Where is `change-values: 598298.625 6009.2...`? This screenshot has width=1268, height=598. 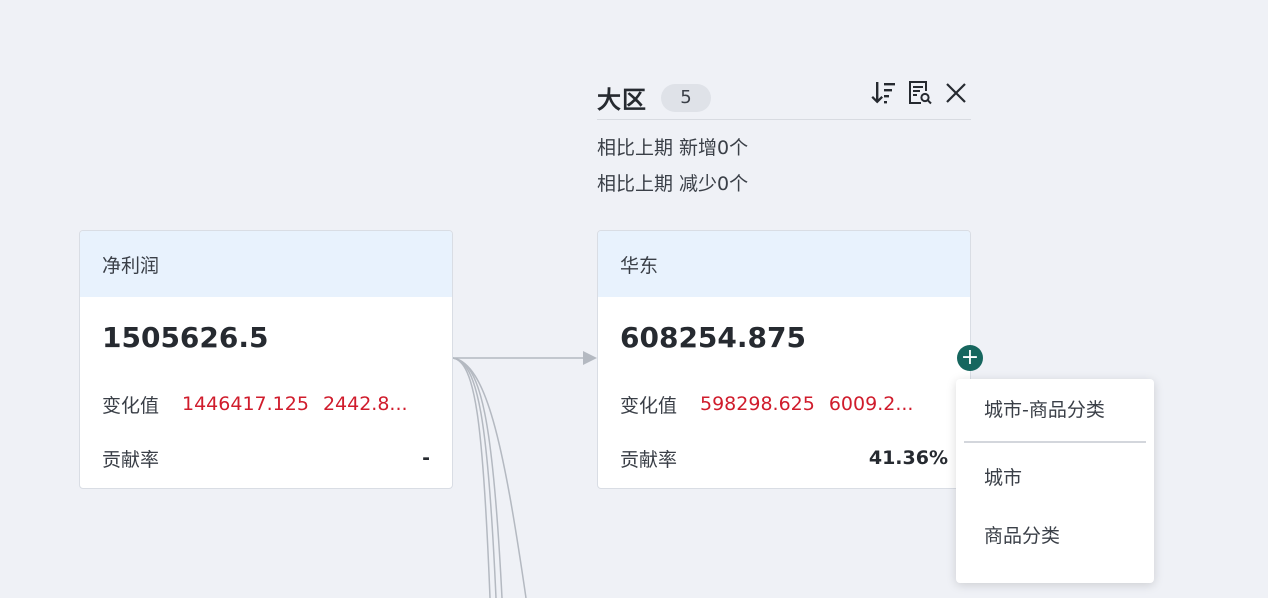 change-values: 598298.625 6009.2... is located at coordinates (806, 404).